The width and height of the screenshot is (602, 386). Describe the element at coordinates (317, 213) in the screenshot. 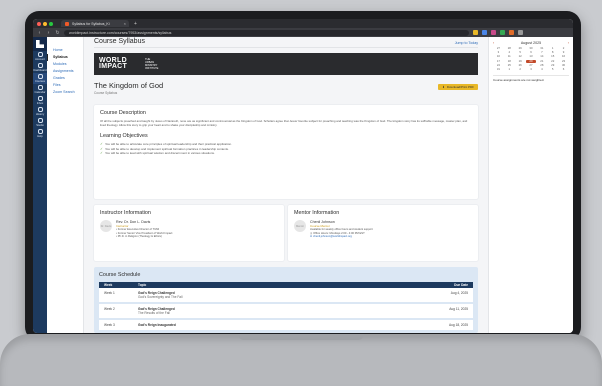

I see `mentor-heading: Mentor Information` at that location.